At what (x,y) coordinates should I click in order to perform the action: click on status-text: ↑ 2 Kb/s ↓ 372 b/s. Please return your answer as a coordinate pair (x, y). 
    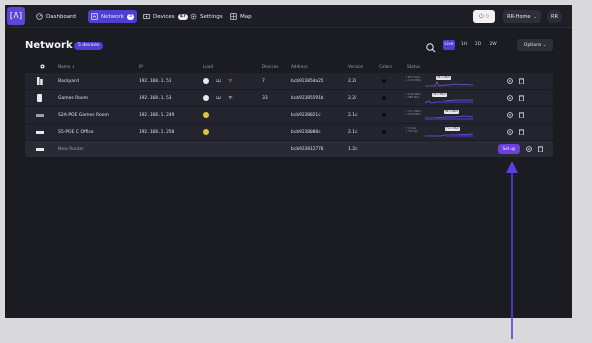
    Looking at the image, I should click on (411, 130).